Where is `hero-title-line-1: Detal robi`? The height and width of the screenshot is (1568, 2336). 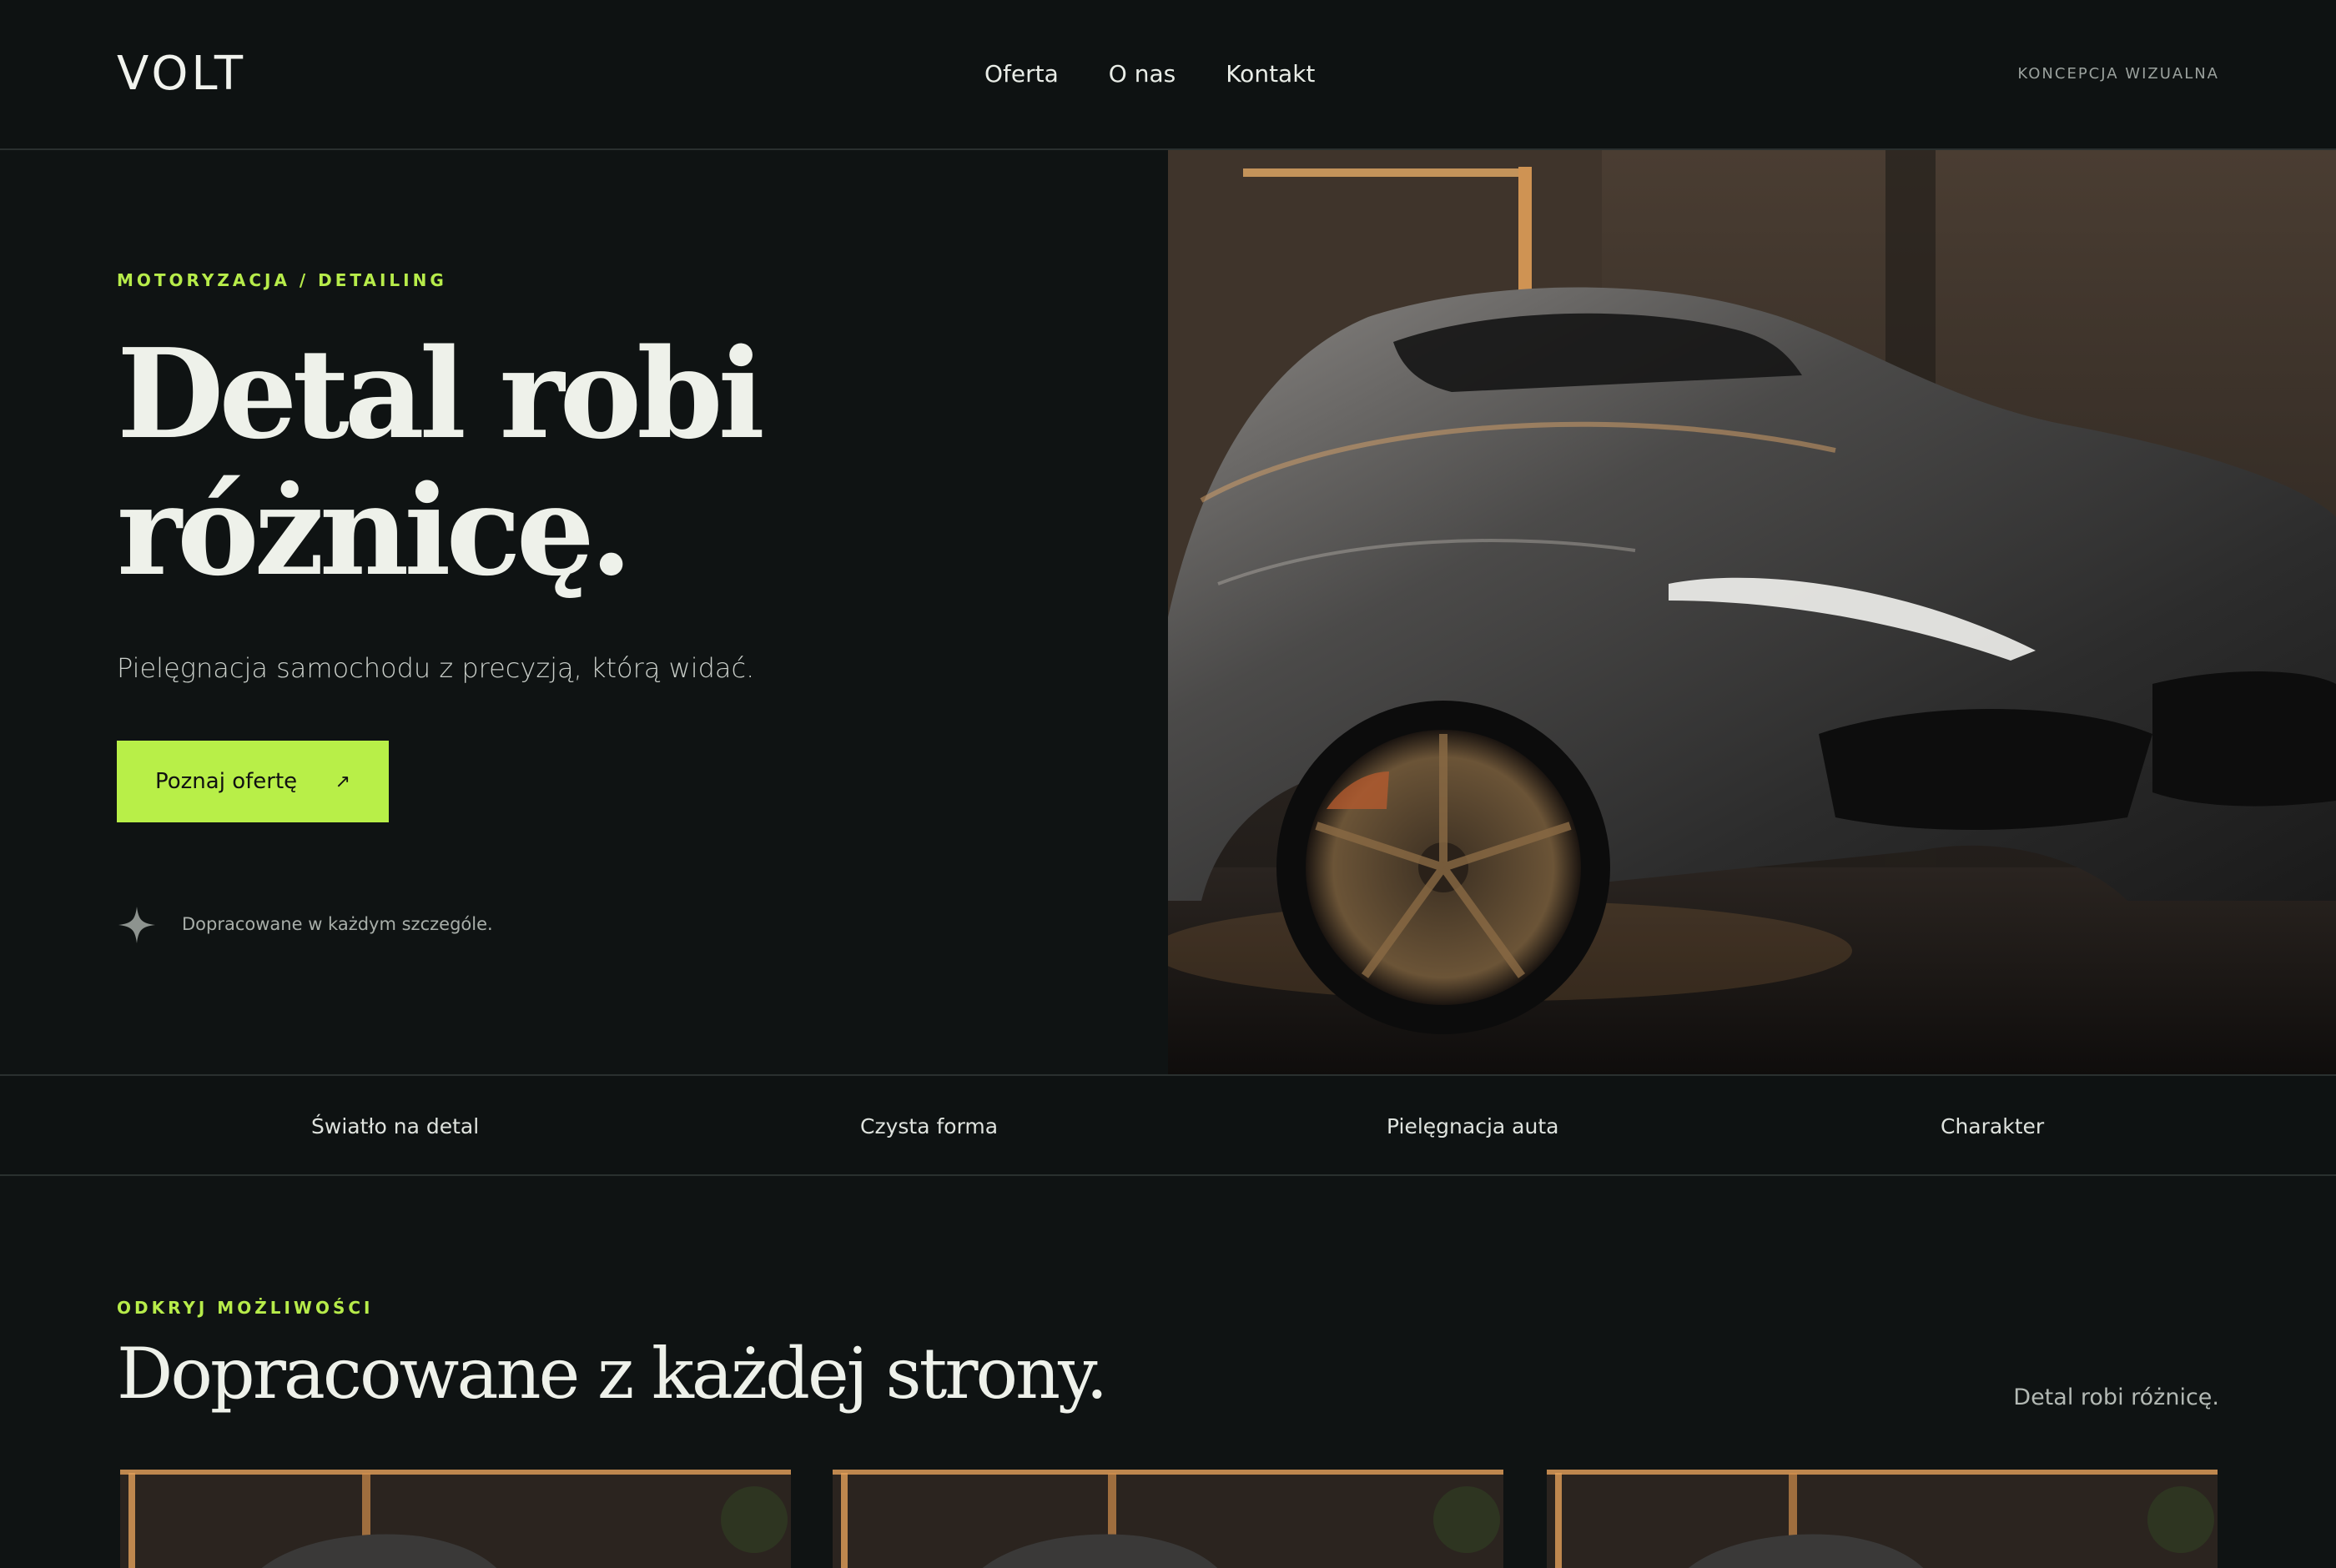
hero-title-line-1: Detal robi is located at coordinates (441, 393).